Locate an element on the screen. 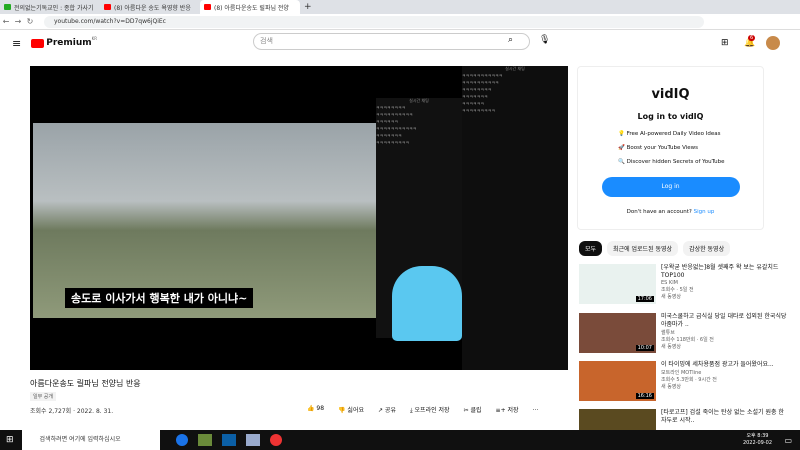 This screenshot has width=800, height=450. like-count: 98 is located at coordinates (320, 408).